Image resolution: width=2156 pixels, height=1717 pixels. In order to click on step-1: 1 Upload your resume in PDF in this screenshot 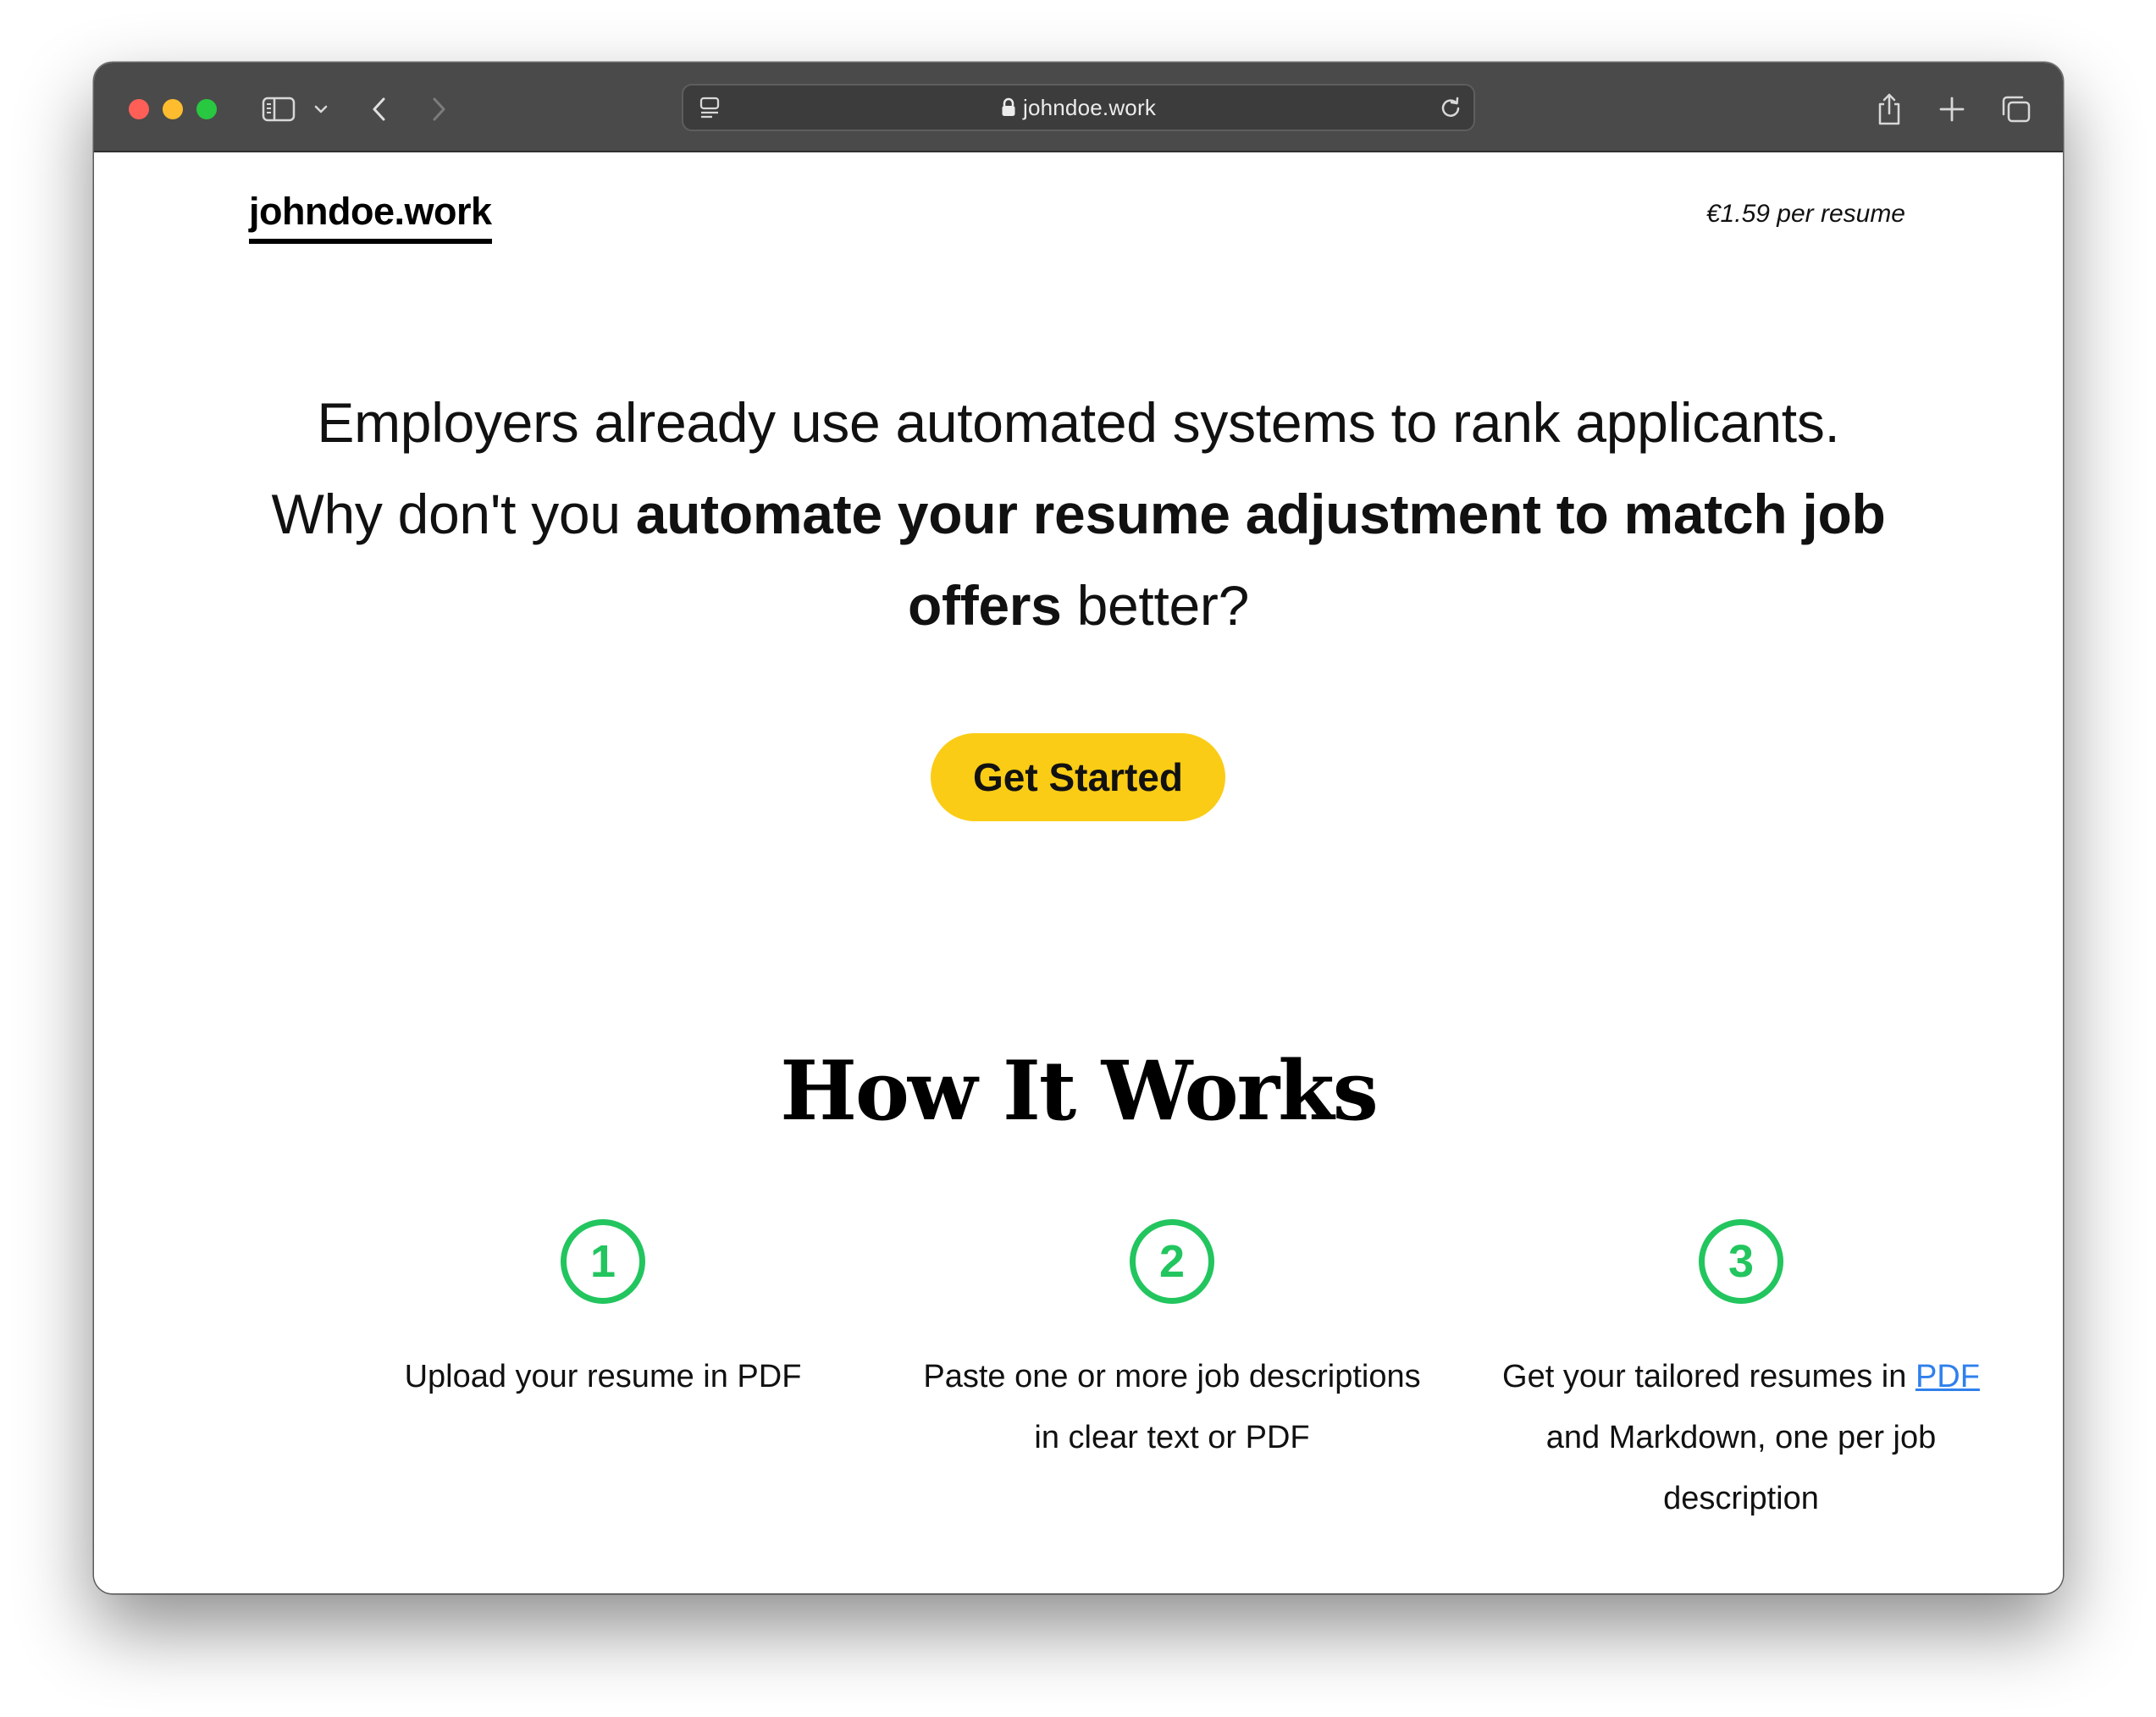, I will do `click(603, 1313)`.